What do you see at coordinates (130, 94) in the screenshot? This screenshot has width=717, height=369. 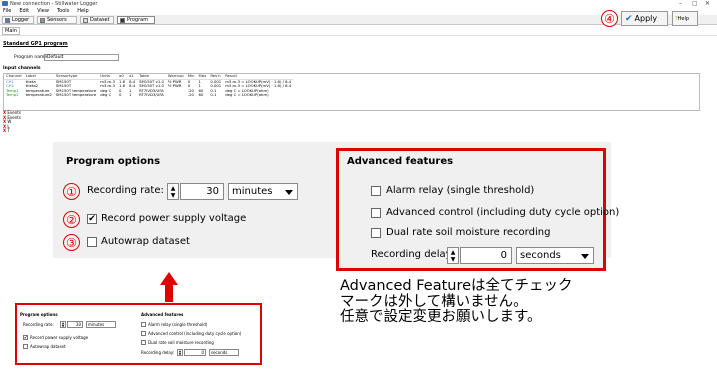 I see `table-cell: 1` at bounding box center [130, 94].